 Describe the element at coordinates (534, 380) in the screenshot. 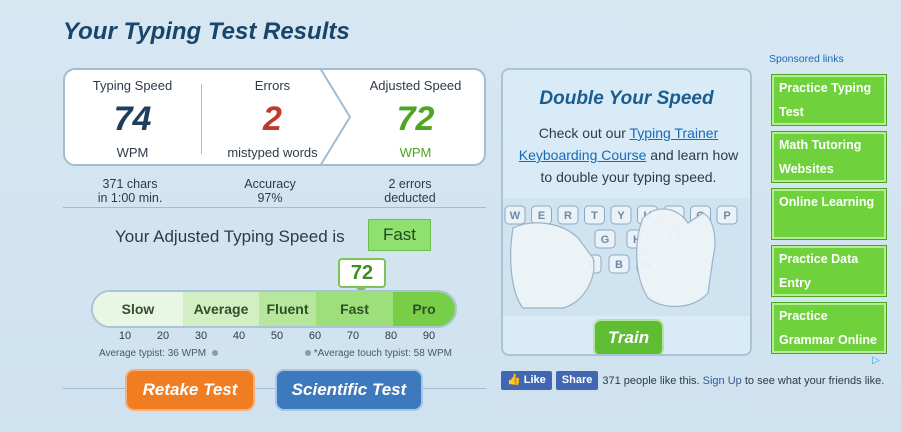

I see `like-label: Like` at that location.